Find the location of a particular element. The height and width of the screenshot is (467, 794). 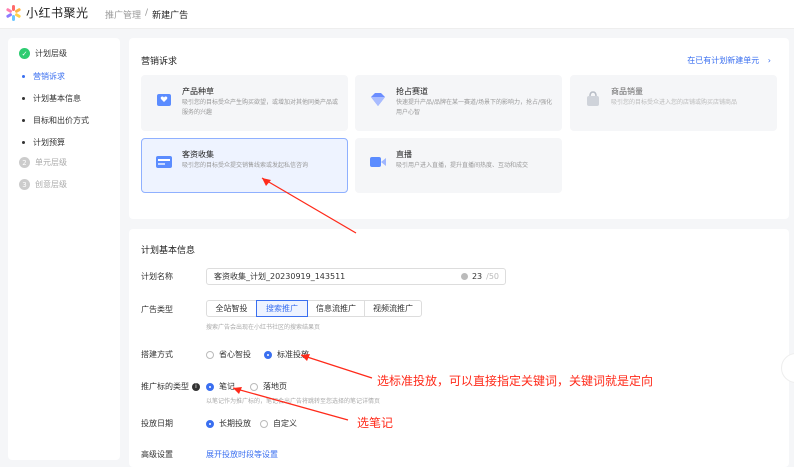

section-title: 计划基本信息 is located at coordinates (168, 251).